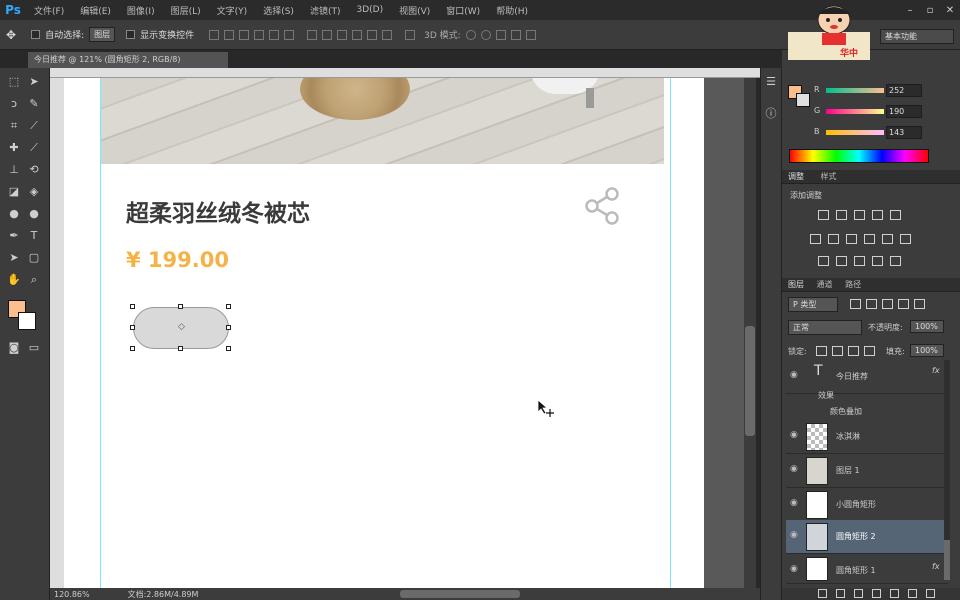 The image size is (960, 600). Describe the element at coordinates (887, 239) in the screenshot. I see `channel-mixer-icon` at that location.